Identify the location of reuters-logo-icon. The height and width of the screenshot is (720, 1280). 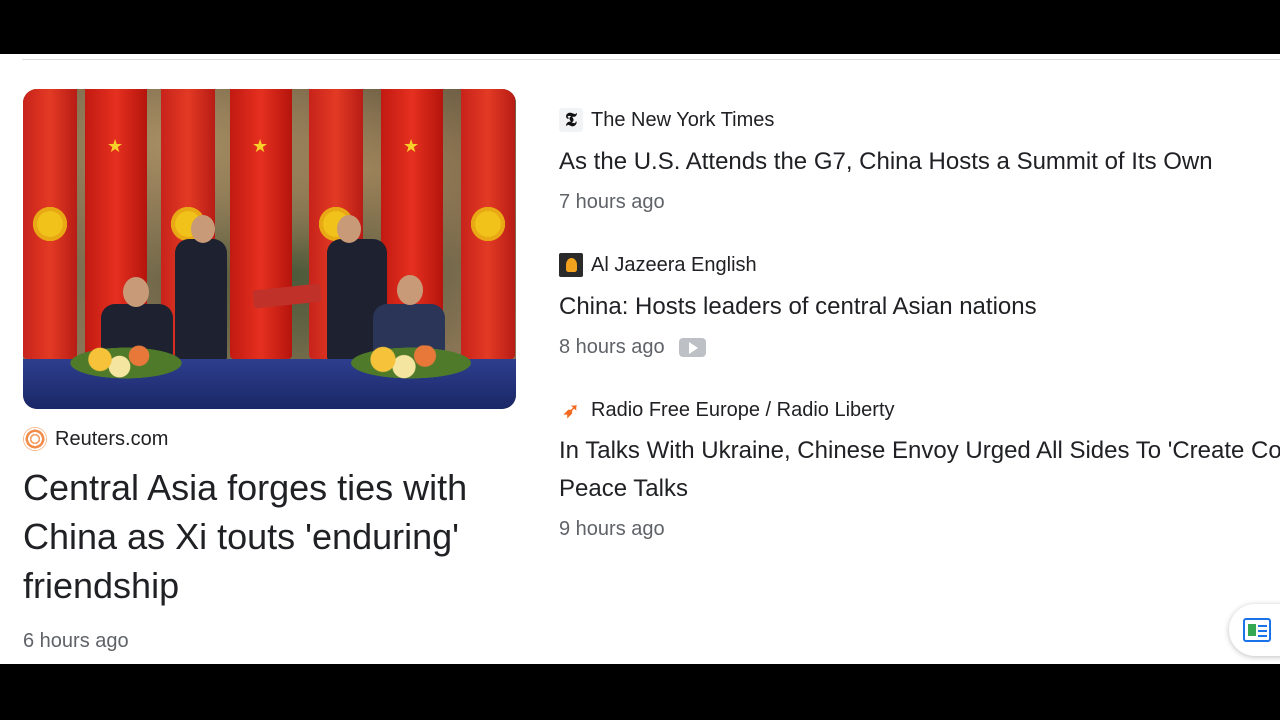
(35, 439).